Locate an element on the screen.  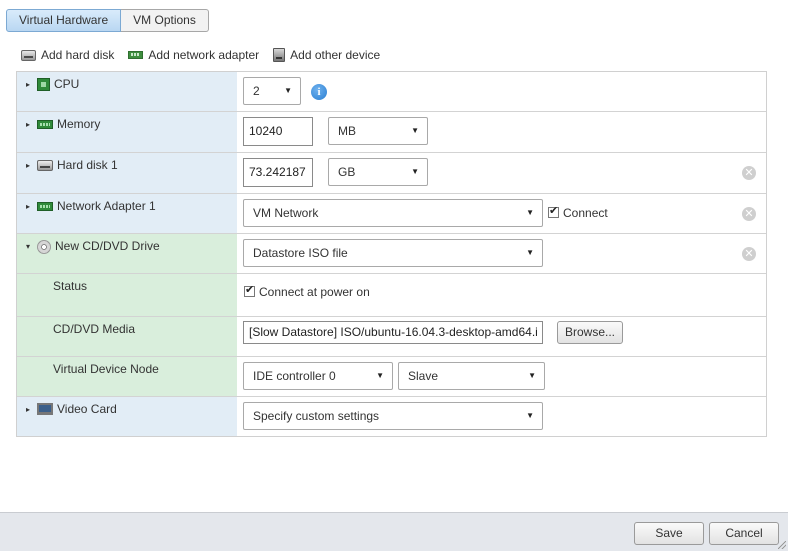
row-label-cd-dvd-drive: ▾ New CD/DVD Drive is located at coordinates (127, 253).